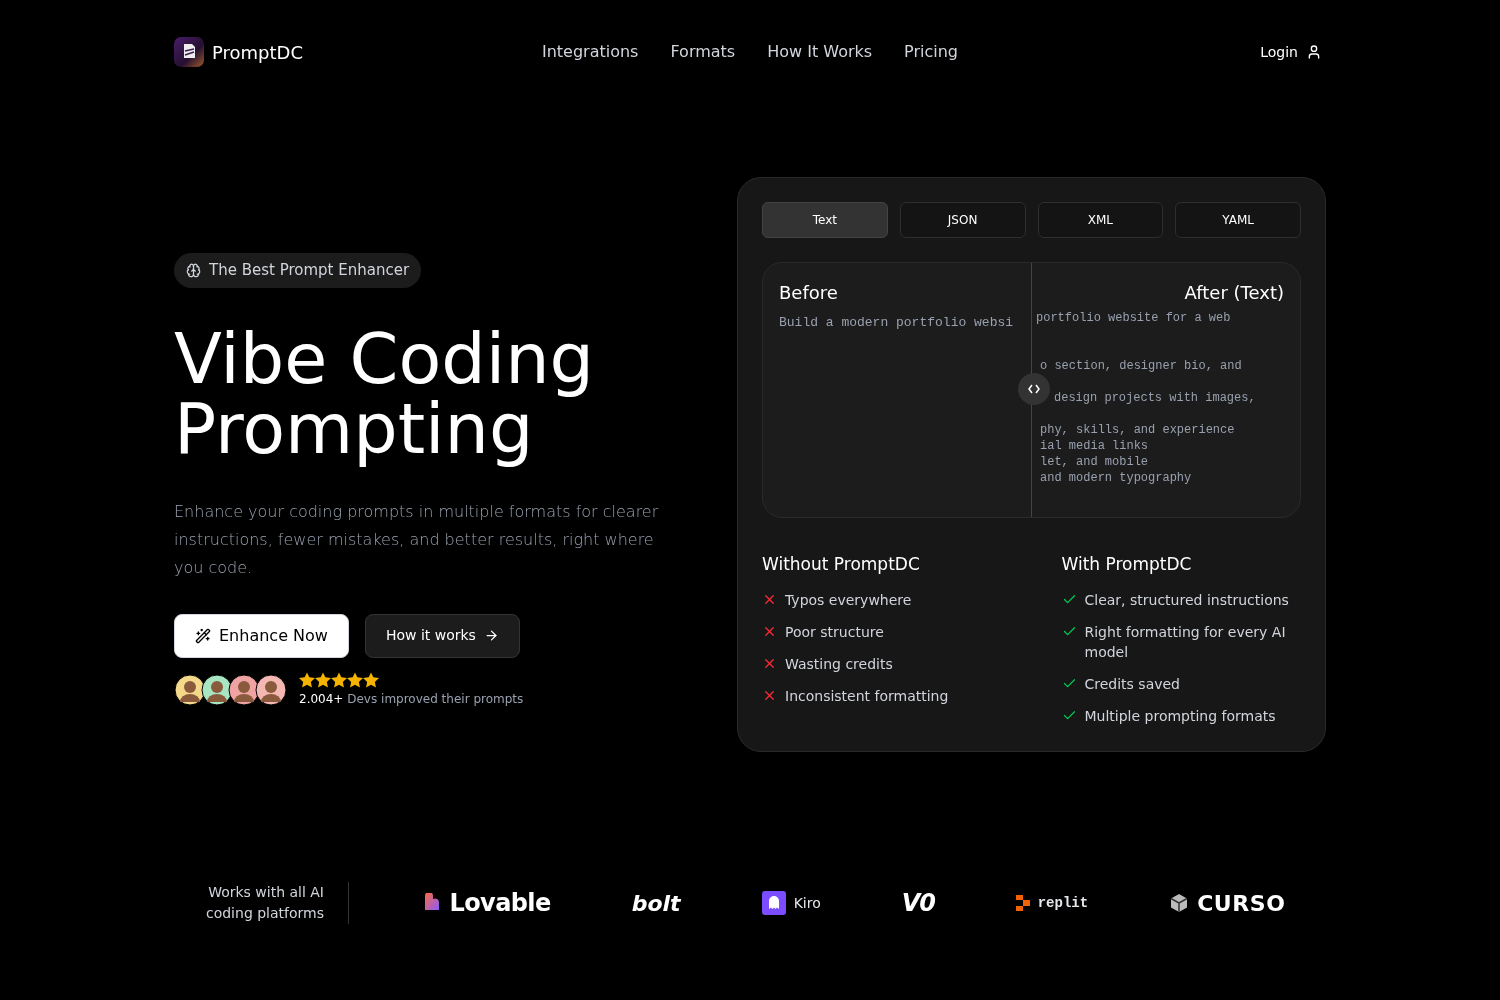 The width and height of the screenshot is (1500, 1000). I want to click on after-text-line: design projects with images,, so click(1154, 398).